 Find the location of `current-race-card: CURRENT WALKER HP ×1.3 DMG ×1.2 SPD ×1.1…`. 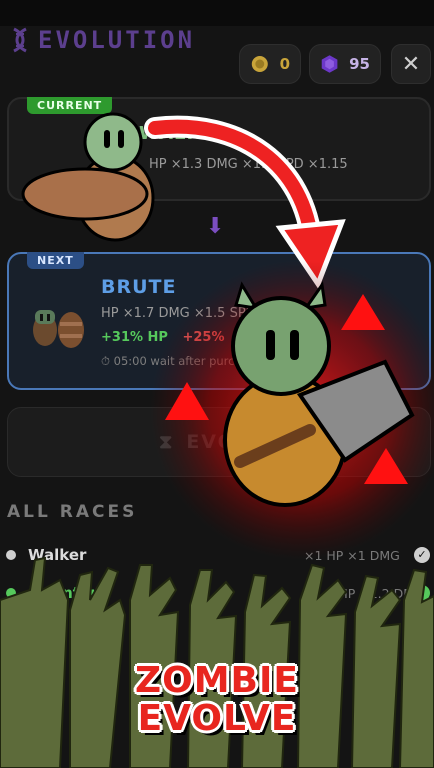

current-race-card: CURRENT WALKER HP ×1.3 DMG ×1.2 SPD ×1.1… is located at coordinates (219, 149).